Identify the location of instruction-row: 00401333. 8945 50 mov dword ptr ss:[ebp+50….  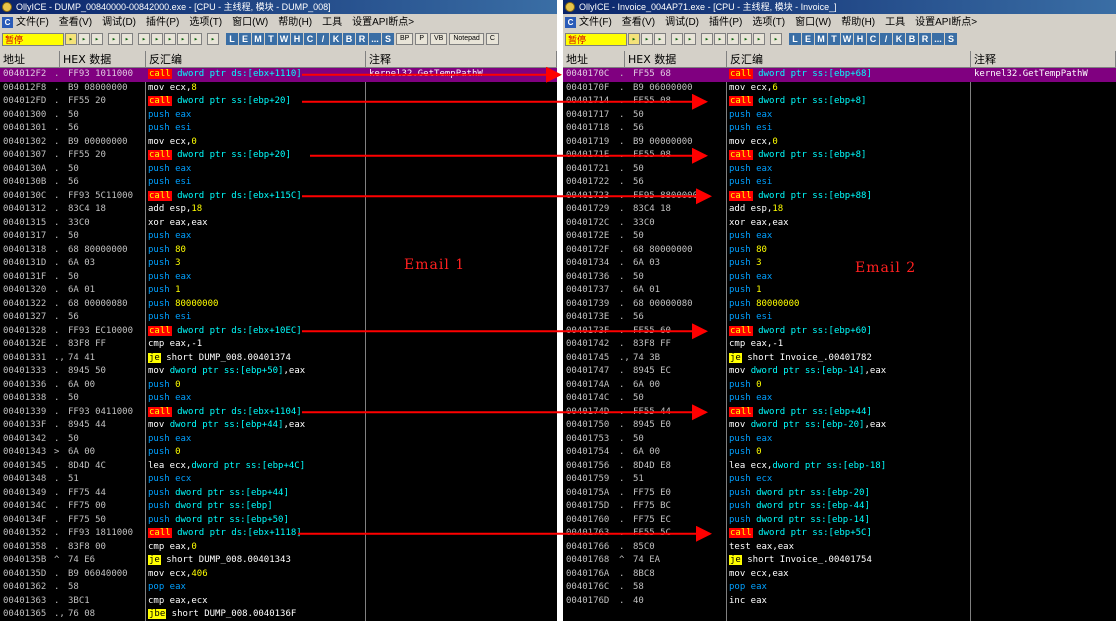
(278, 372).